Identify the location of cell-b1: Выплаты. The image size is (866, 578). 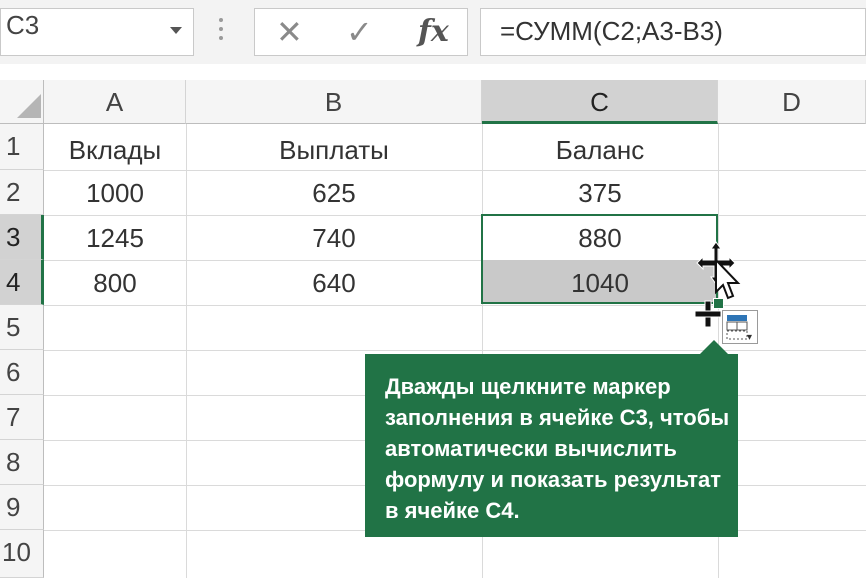
(334, 150).